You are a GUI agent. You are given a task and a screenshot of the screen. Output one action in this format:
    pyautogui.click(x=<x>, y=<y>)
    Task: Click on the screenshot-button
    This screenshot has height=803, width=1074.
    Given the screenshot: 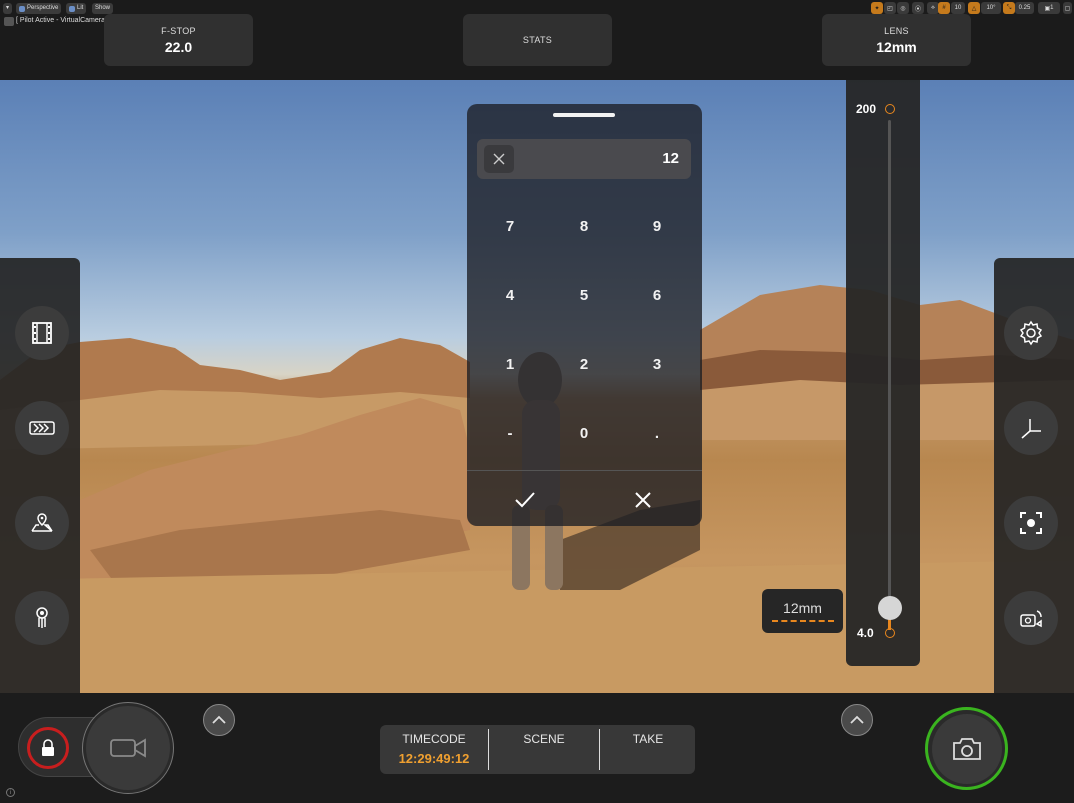 What is the action you would take?
    pyautogui.click(x=966, y=748)
    